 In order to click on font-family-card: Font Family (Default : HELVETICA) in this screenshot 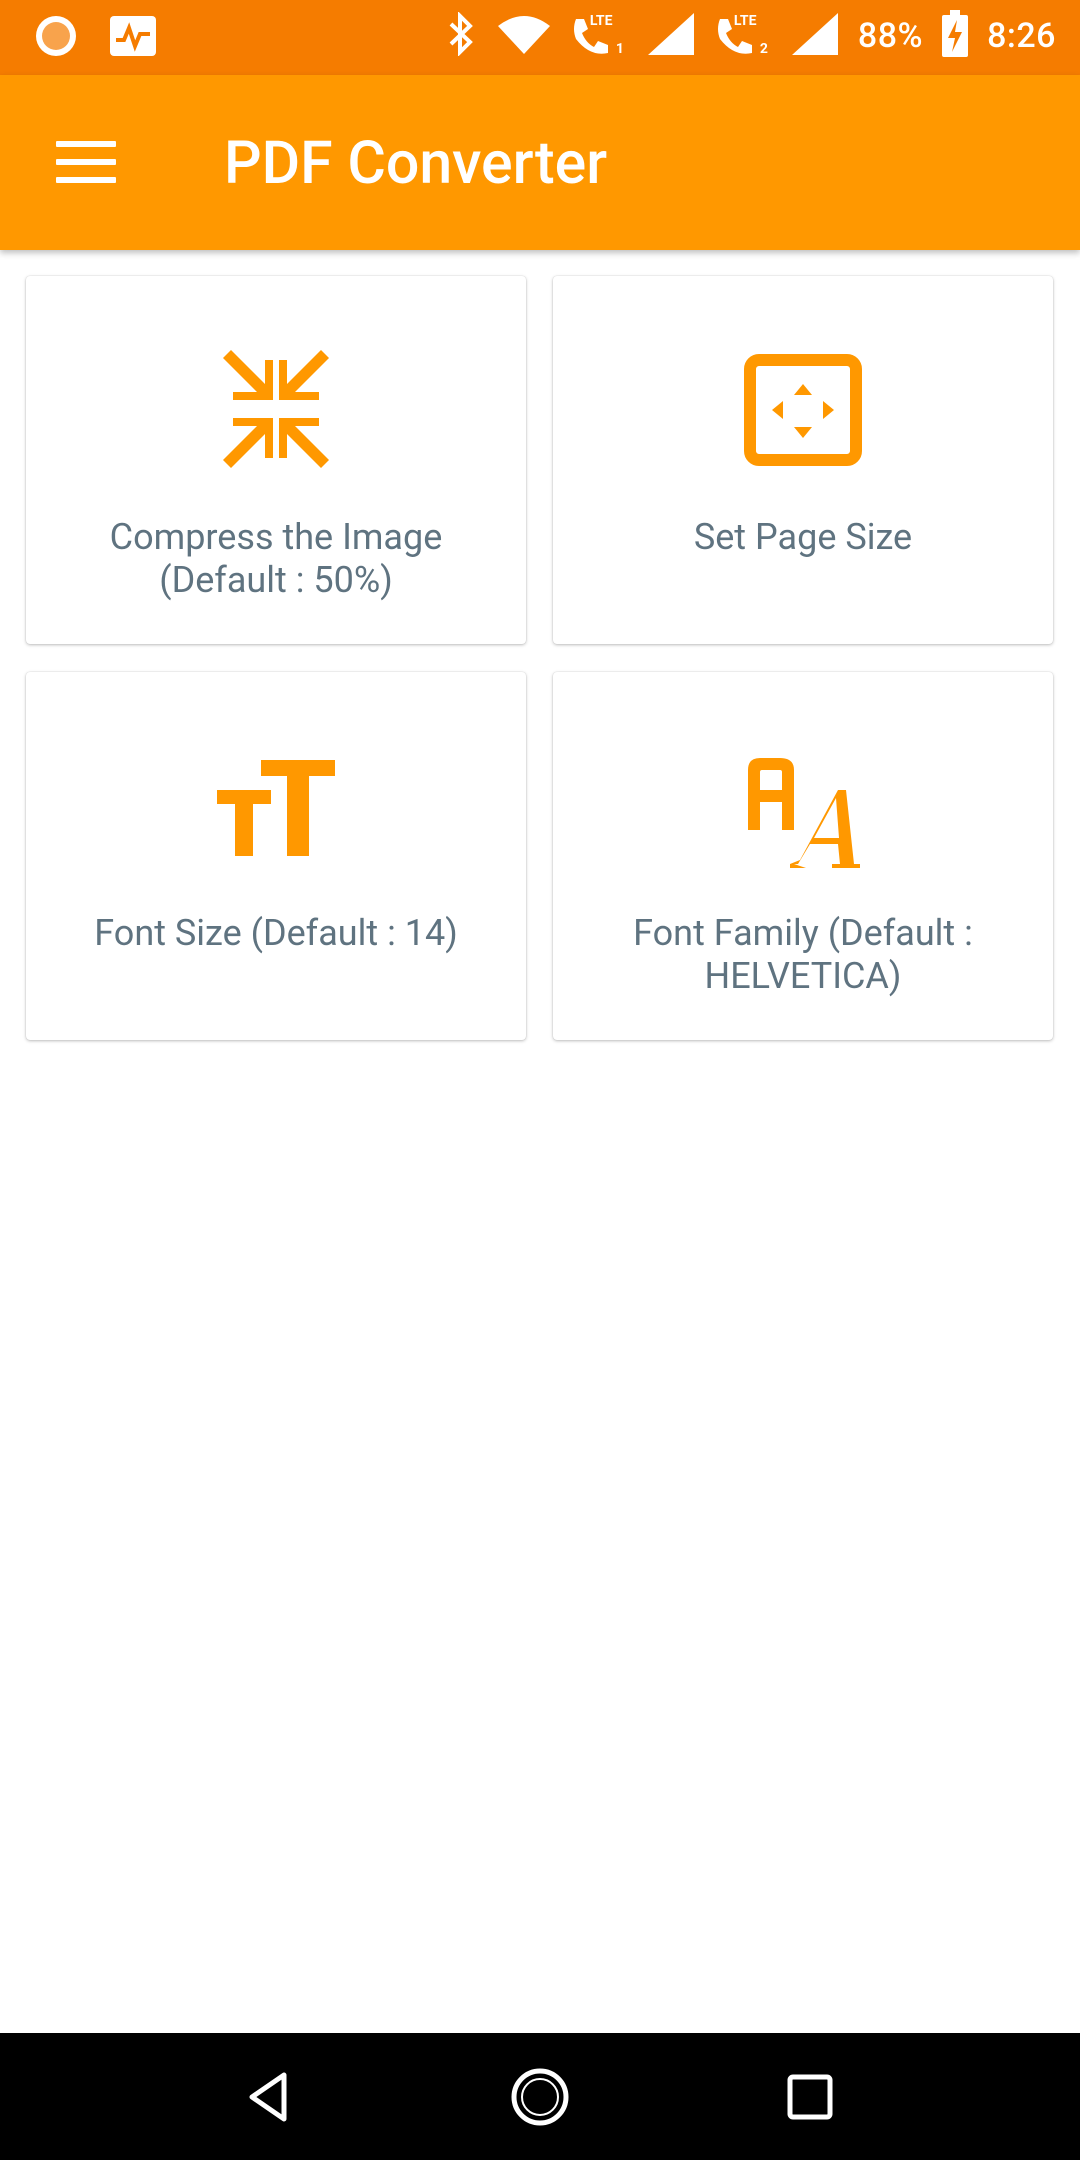, I will do `click(803, 856)`.